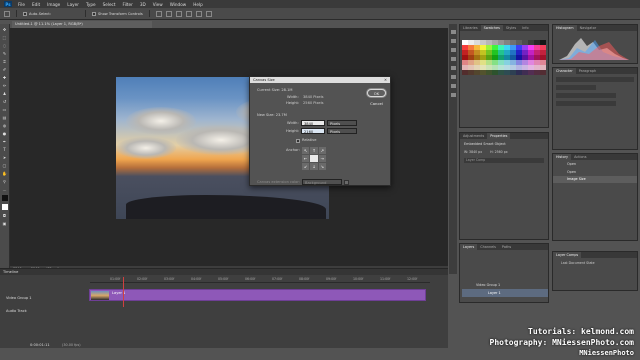  I want to click on align-right-icon, so click(208, 13).